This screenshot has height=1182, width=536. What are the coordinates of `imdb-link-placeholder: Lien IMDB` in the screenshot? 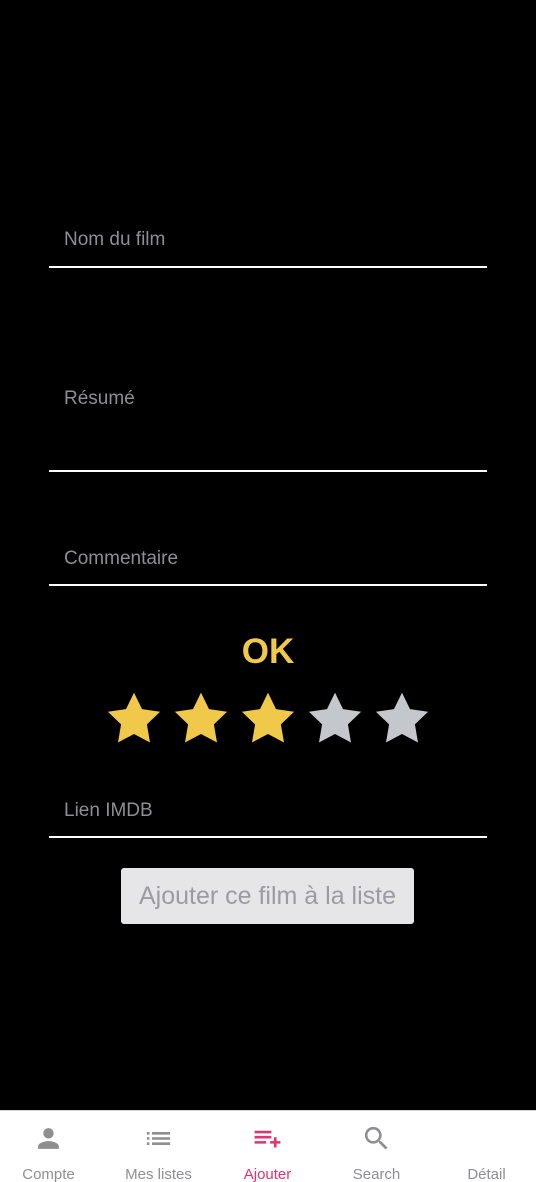 It's located at (108, 810).